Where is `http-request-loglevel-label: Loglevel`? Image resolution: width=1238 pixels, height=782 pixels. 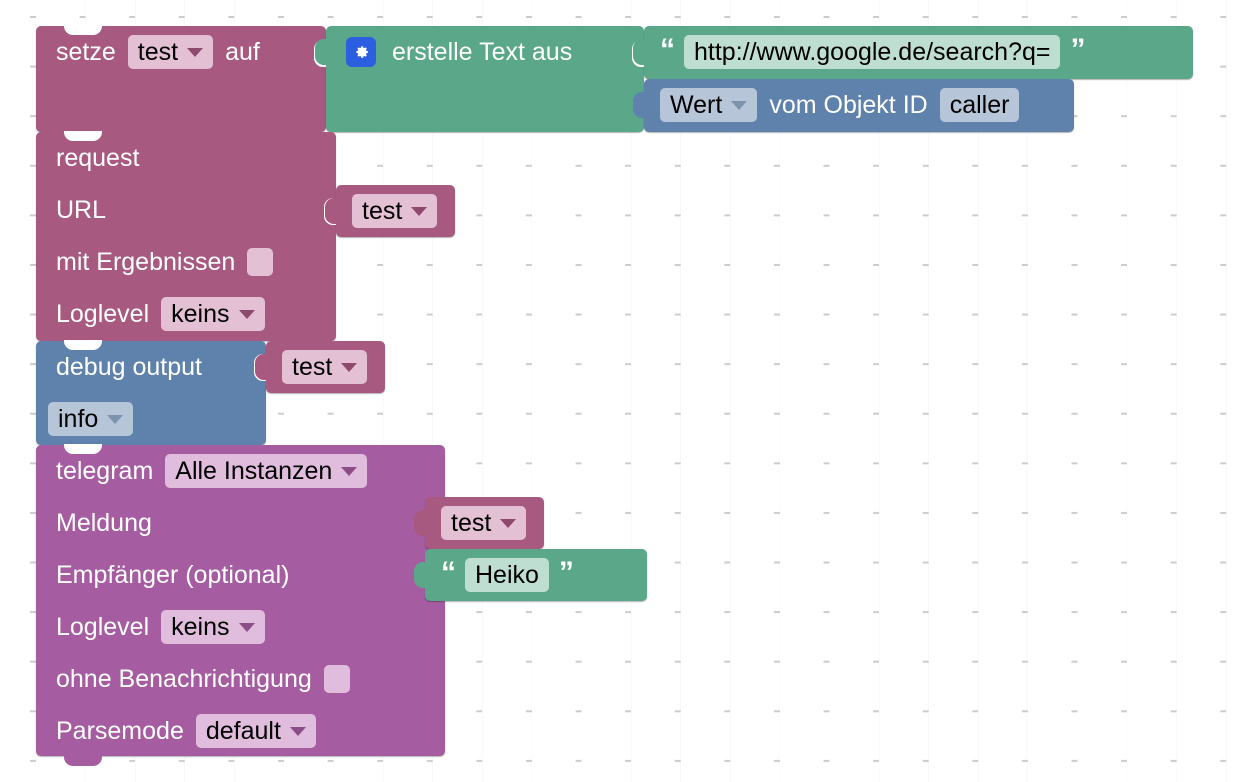 http-request-loglevel-label: Loglevel is located at coordinates (103, 313).